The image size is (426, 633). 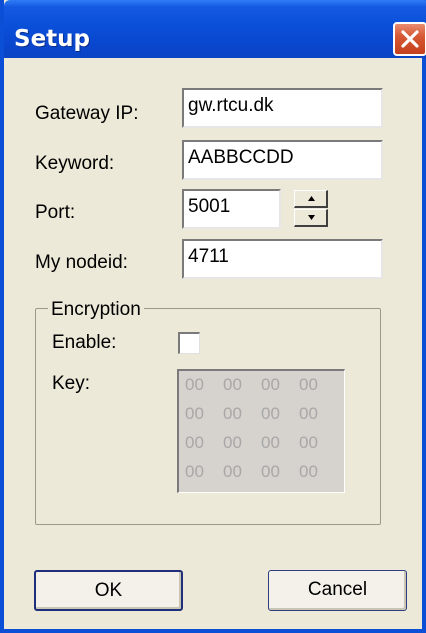 I want to click on caret-down-icon, so click(x=311, y=217).